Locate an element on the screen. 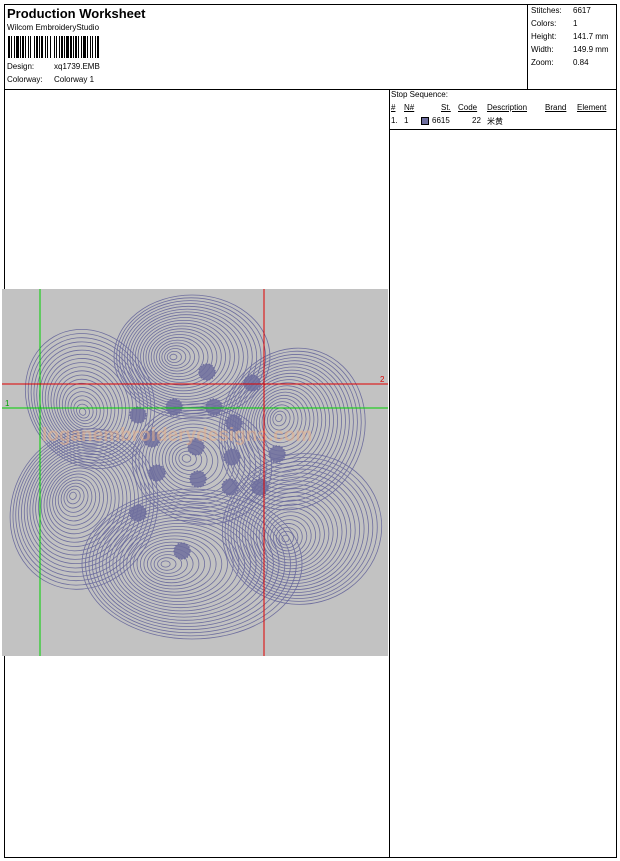  stat-value: 141.7 mm is located at coordinates (591, 36).